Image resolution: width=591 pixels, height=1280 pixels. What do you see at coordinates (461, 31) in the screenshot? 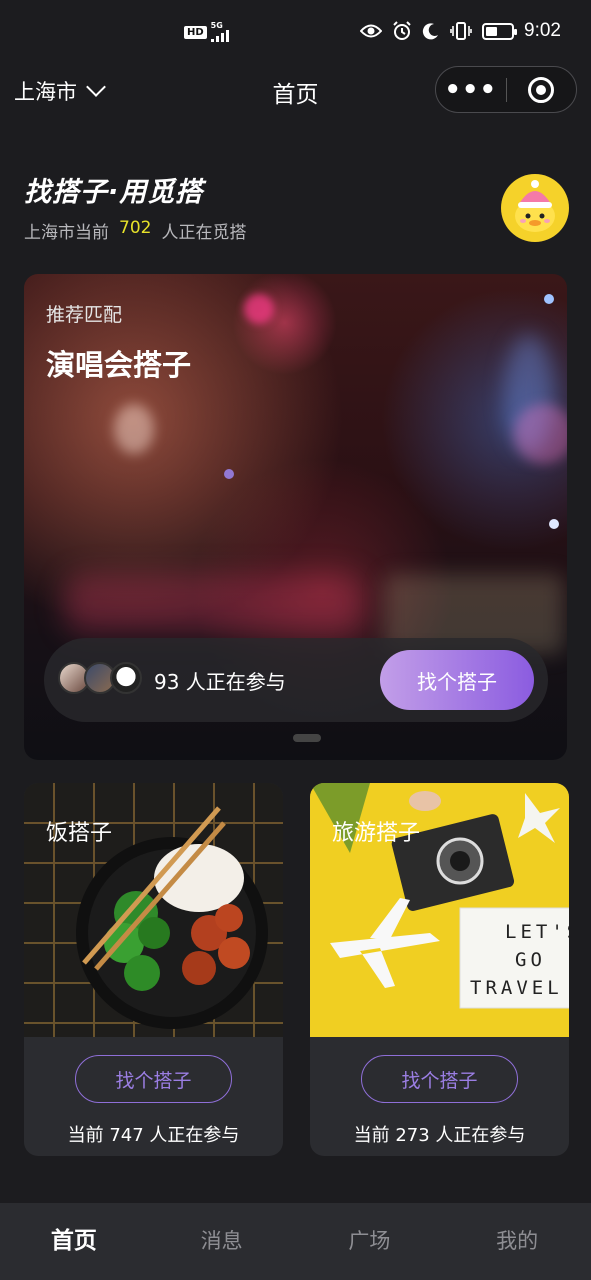
I see `vibrate-icon` at bounding box center [461, 31].